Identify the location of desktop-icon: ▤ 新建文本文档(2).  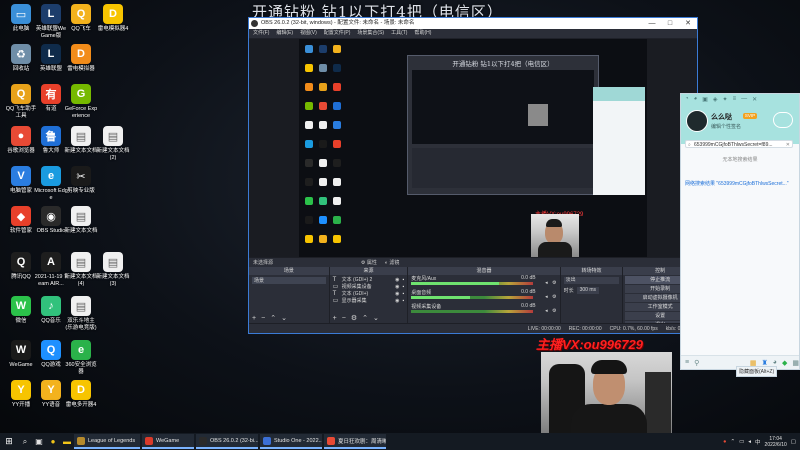
(113, 143).